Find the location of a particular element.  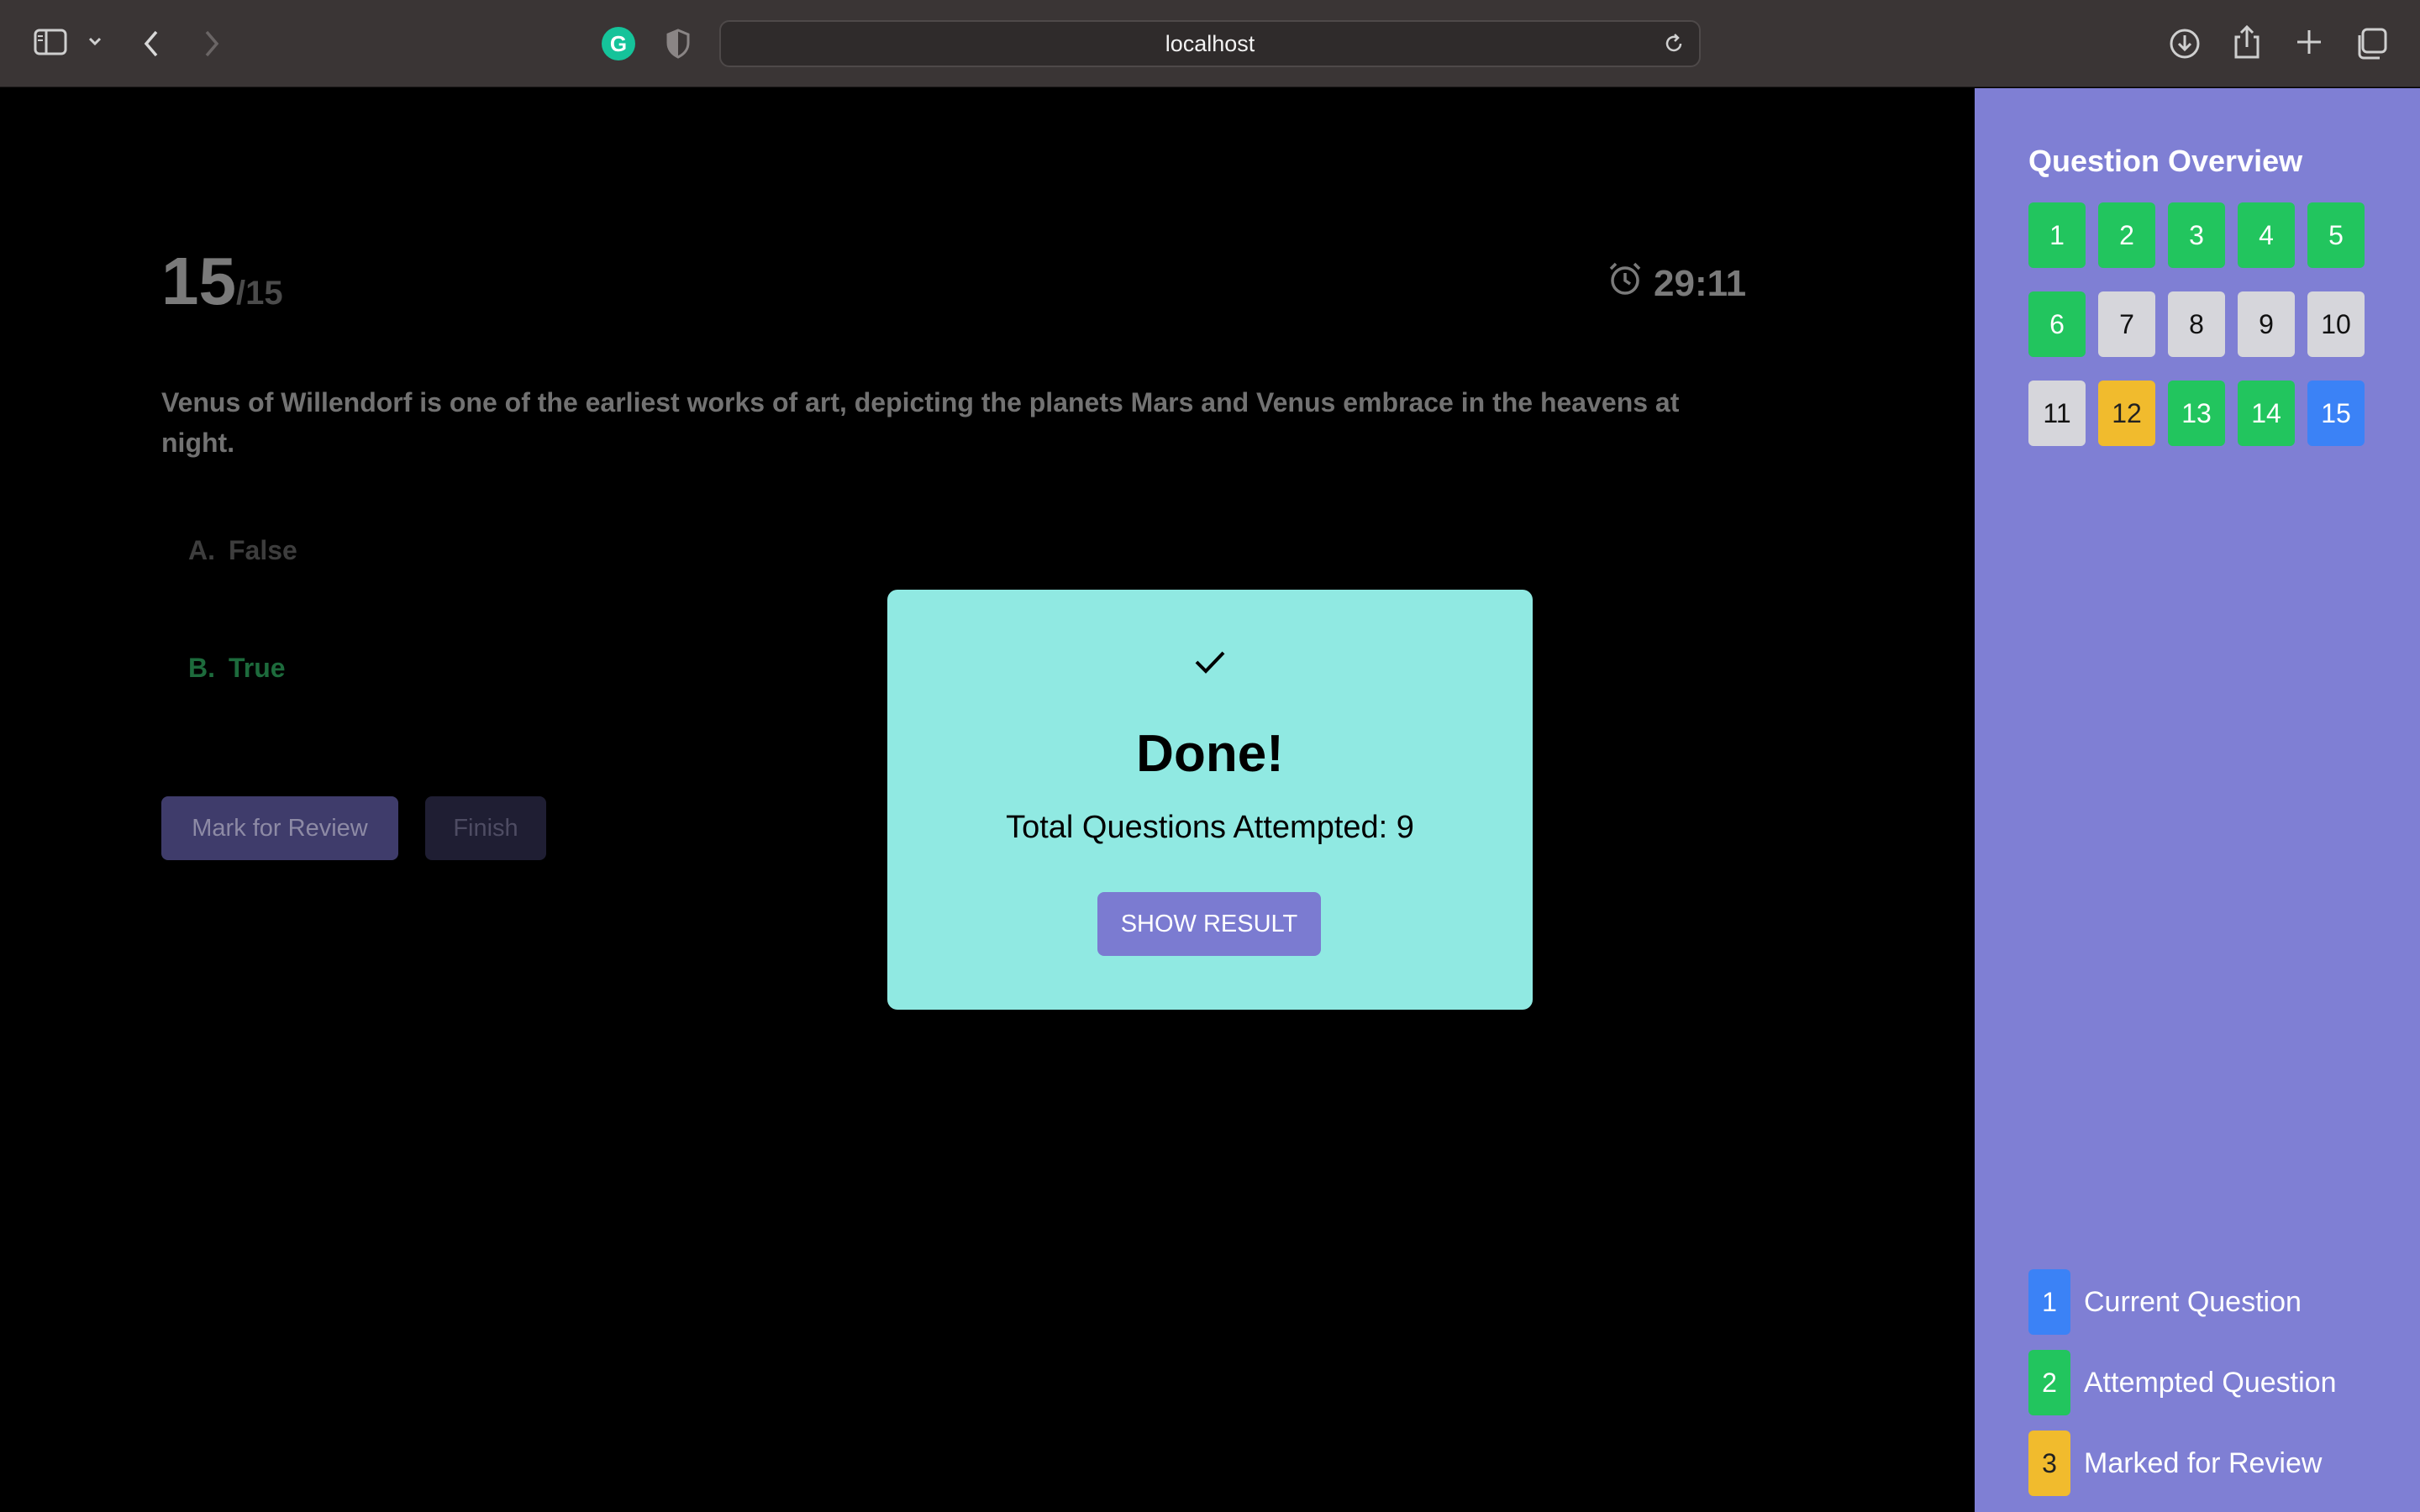

new-tab-icon is located at coordinates (2309, 42).